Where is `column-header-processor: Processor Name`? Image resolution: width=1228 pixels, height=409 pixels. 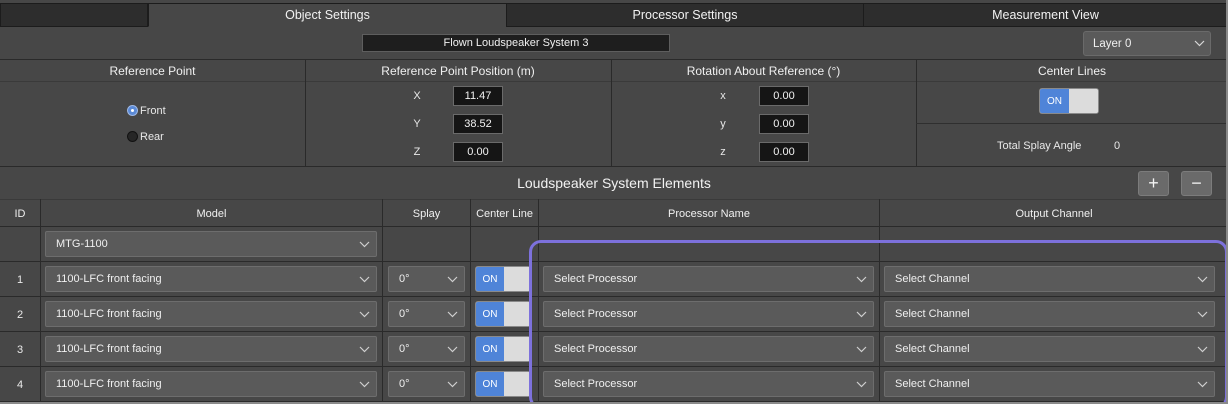
column-header-processor: Processor Name is located at coordinates (709, 213).